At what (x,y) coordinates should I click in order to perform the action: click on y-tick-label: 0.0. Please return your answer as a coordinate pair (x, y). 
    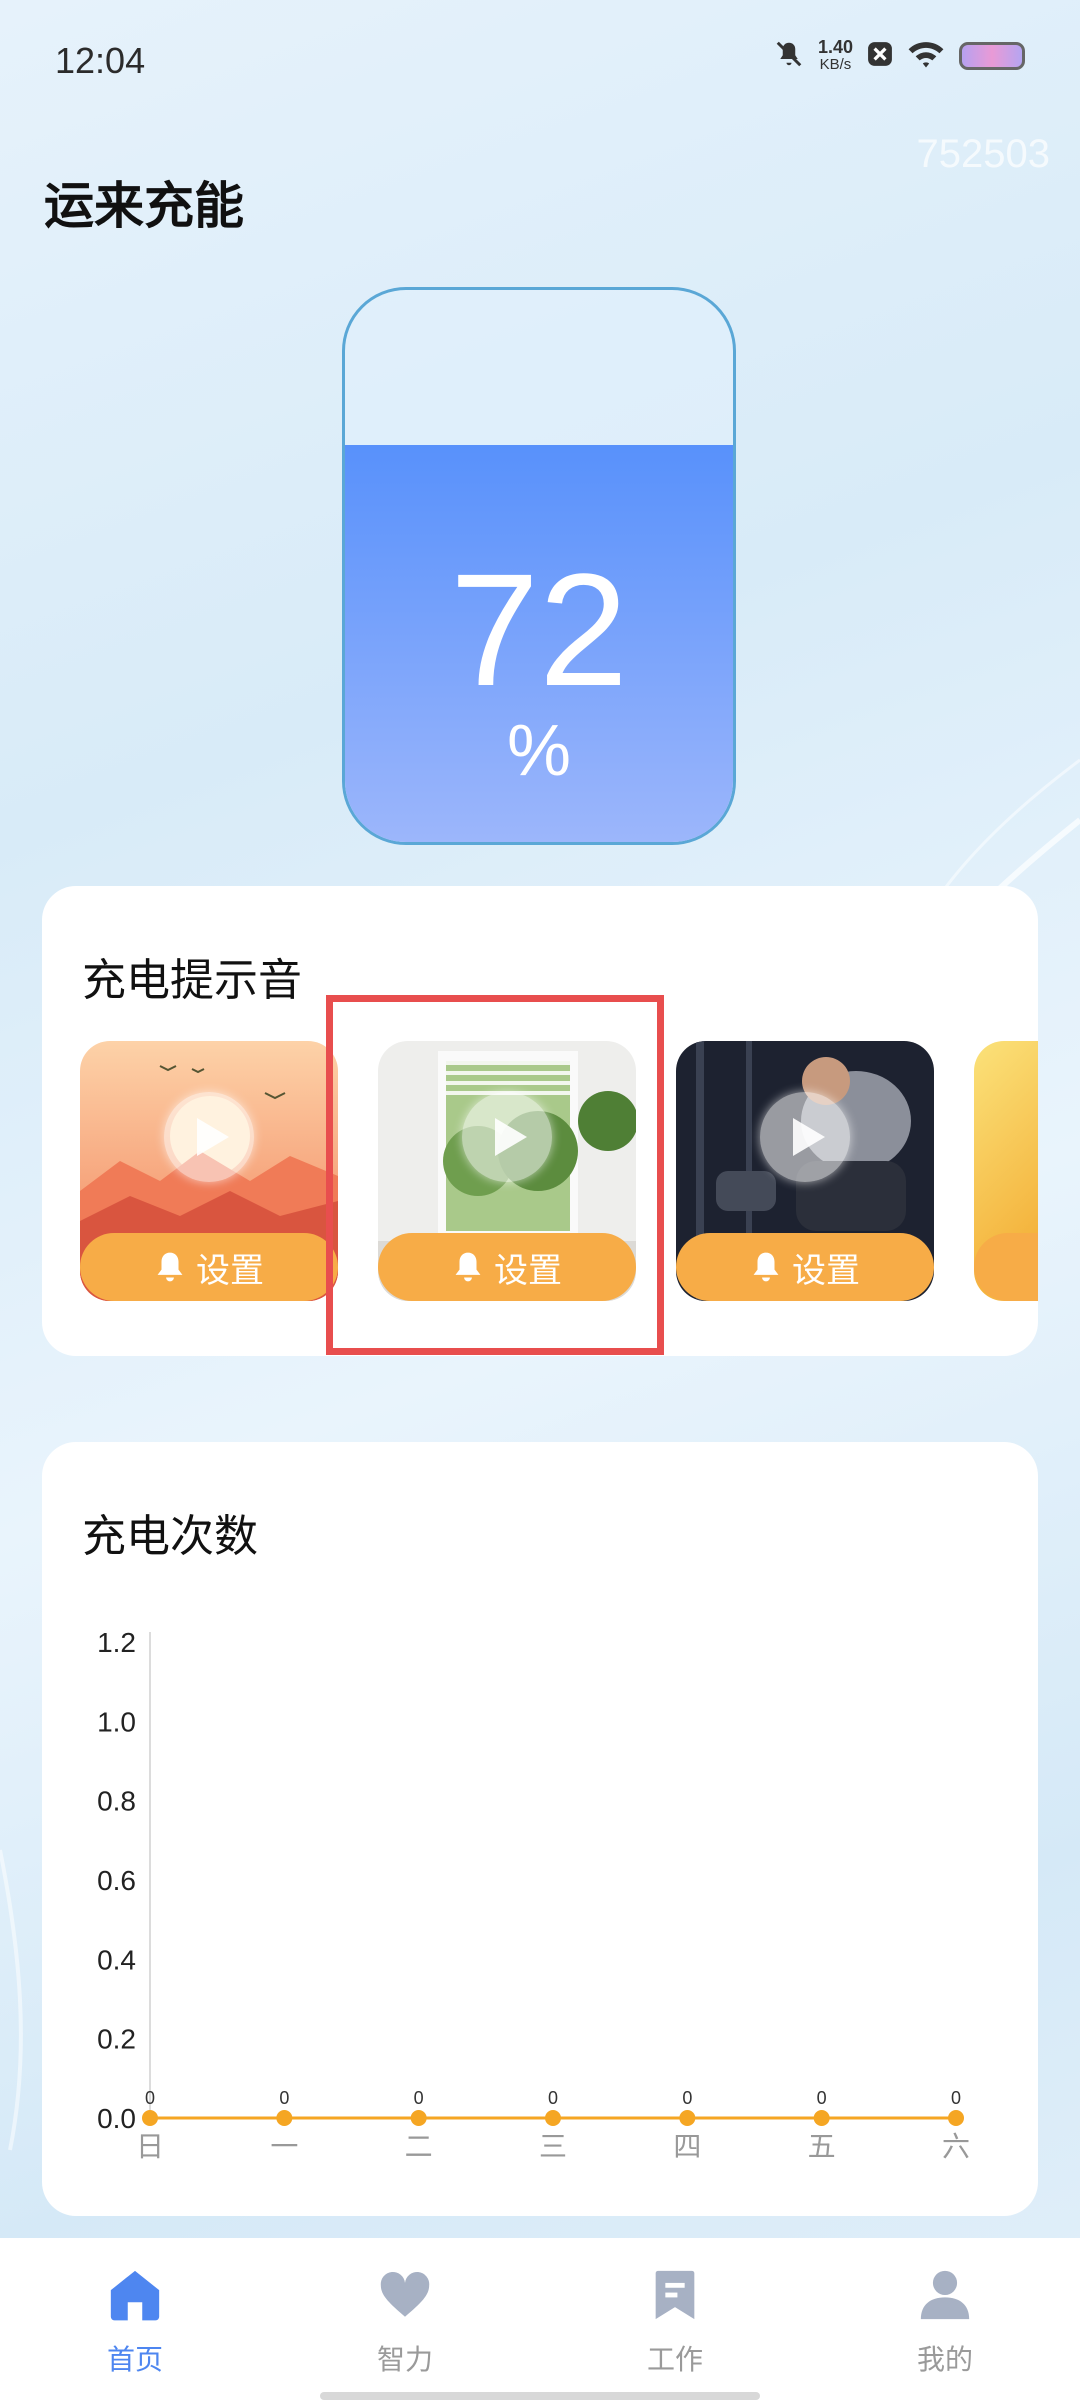
    Looking at the image, I should click on (116, 2118).